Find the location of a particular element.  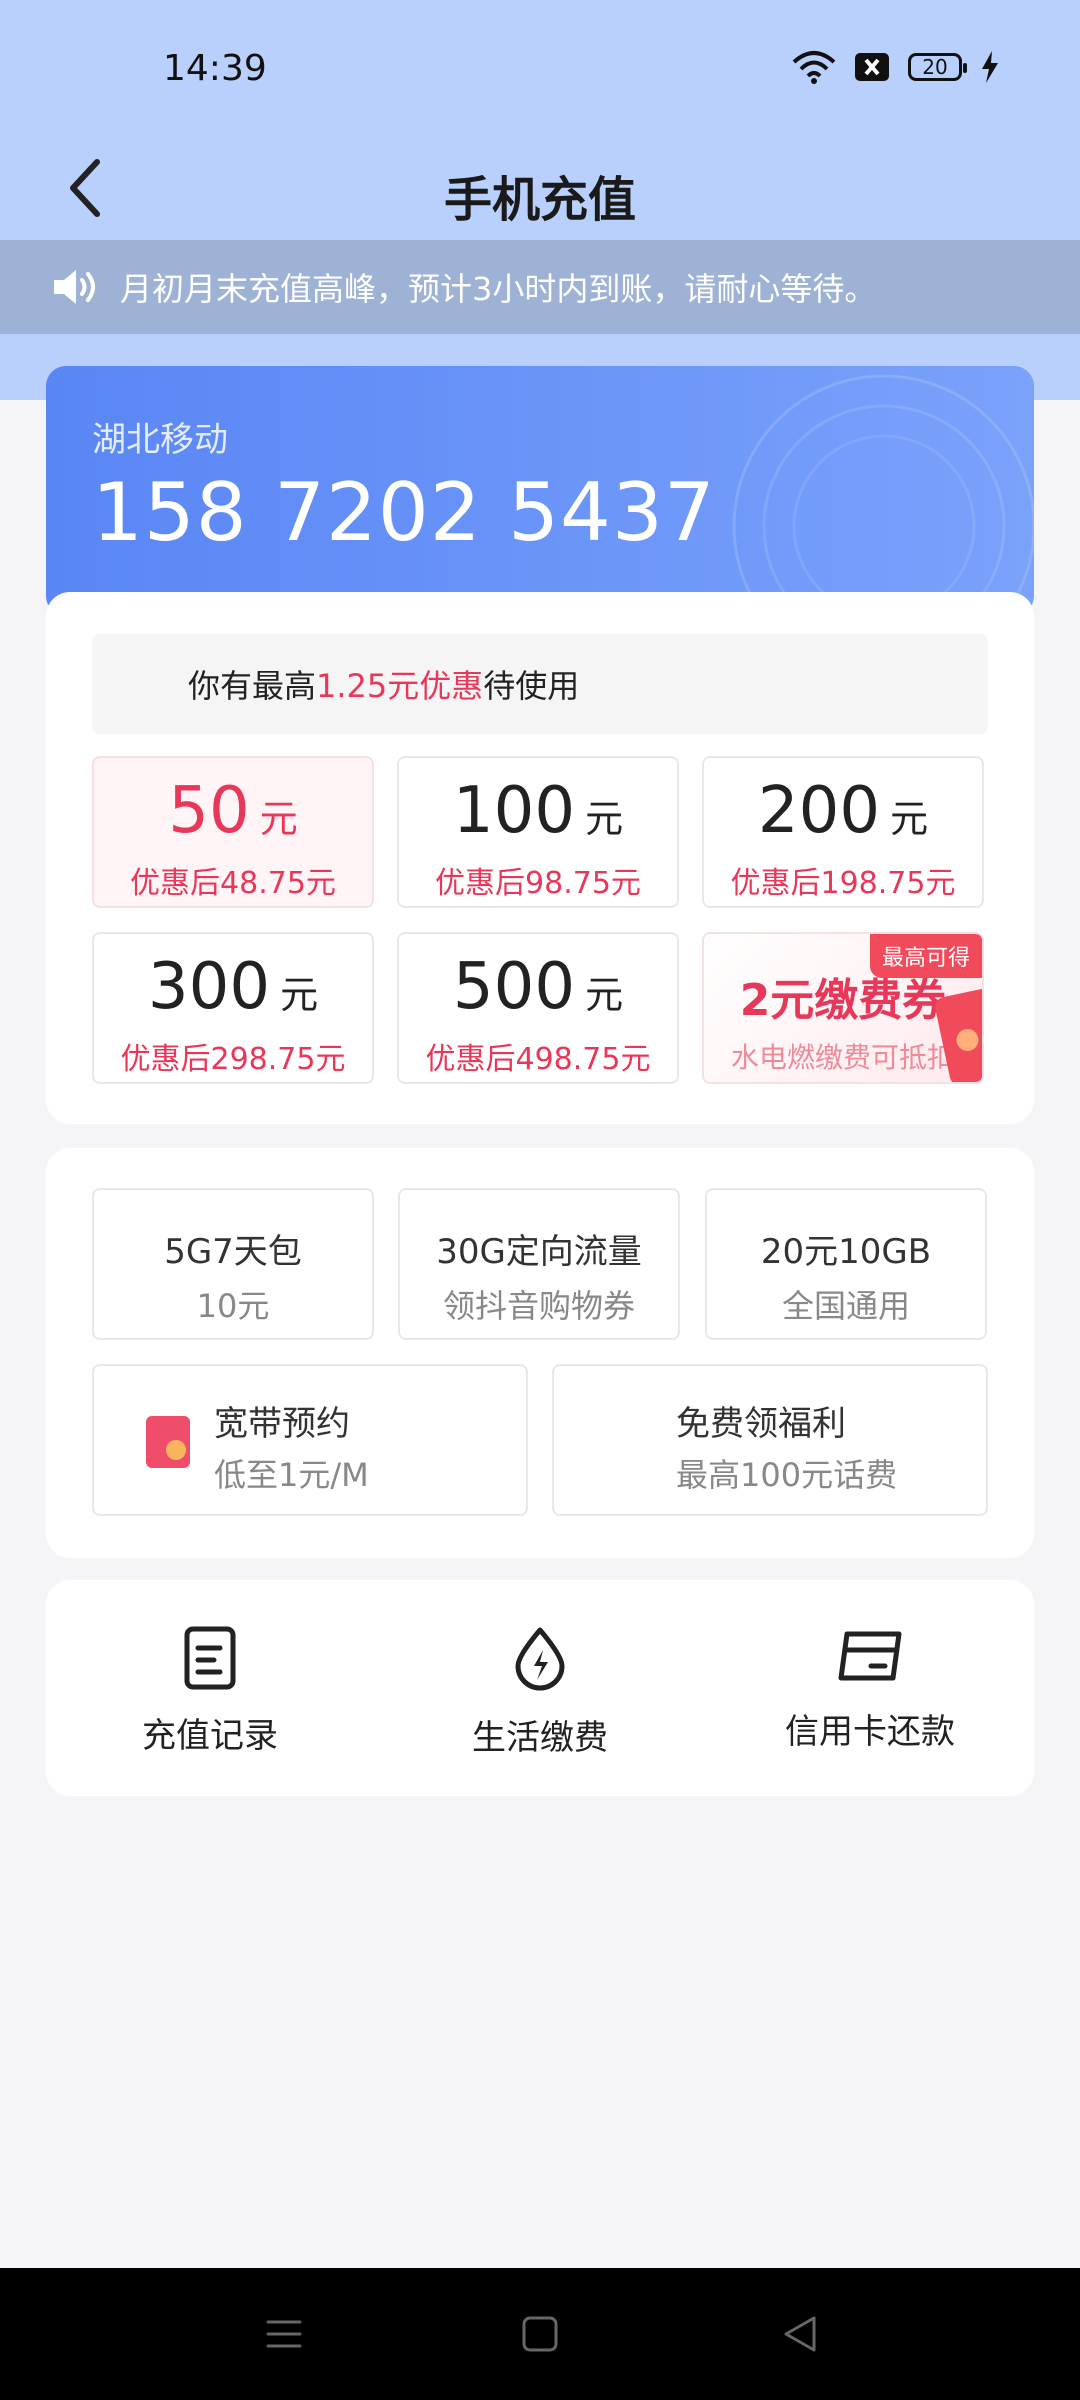

amount-option-100: 100 元 优惠后98.75元 is located at coordinates (538, 832).